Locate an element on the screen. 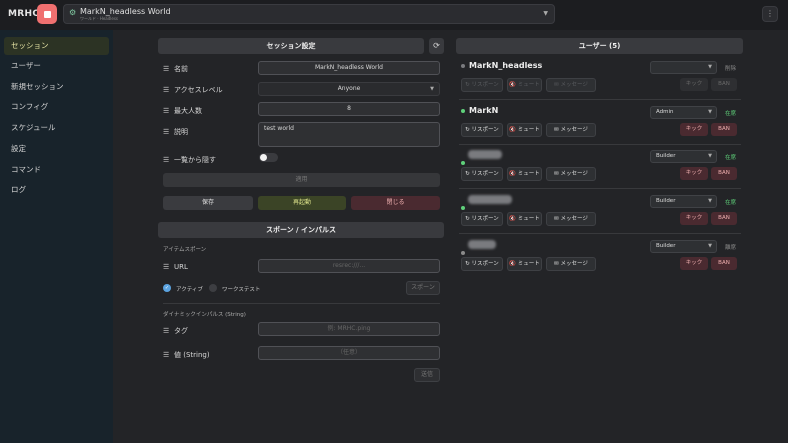 This screenshot has height=443, width=788. item-spawn-section-label: アイテムスポーン is located at coordinates (185, 250).